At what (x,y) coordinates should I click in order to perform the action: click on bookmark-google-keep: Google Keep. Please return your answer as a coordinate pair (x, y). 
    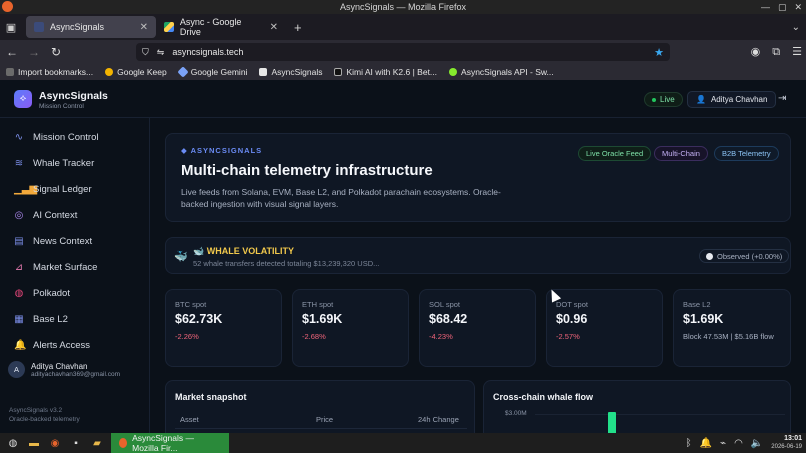
    Looking at the image, I should click on (136, 72).